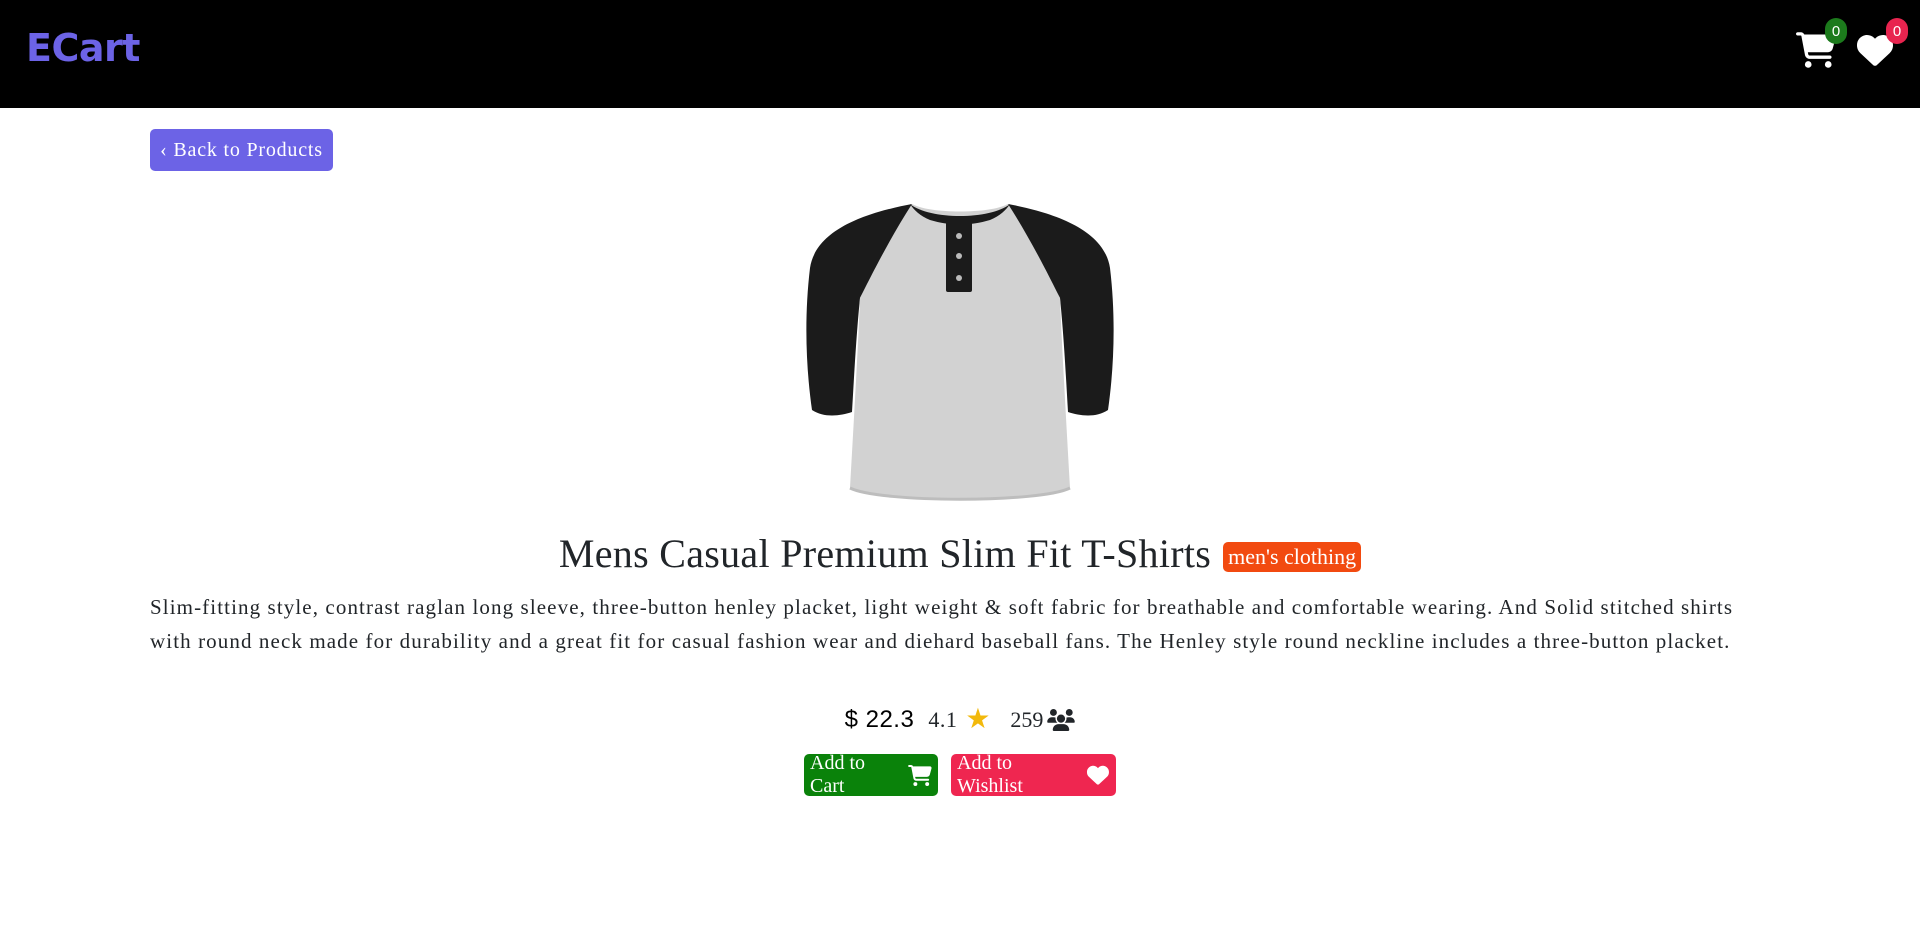  I want to click on back-to-products-button: ‹ Back to Products, so click(241, 150).